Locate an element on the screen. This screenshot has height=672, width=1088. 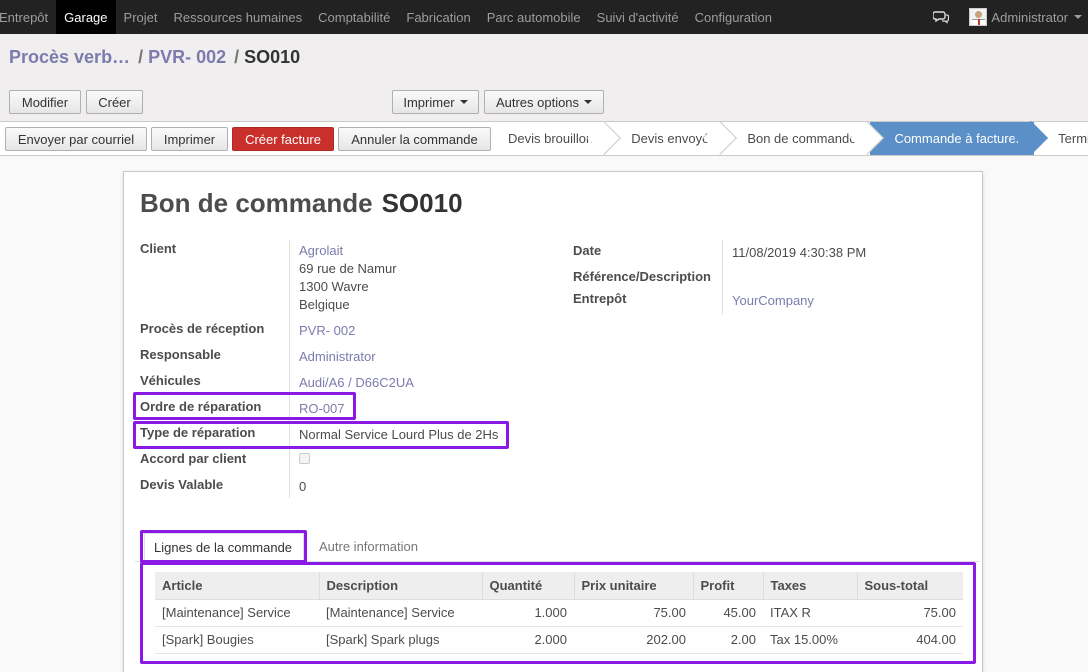
cell-quantite: 1.000 is located at coordinates (528, 613).